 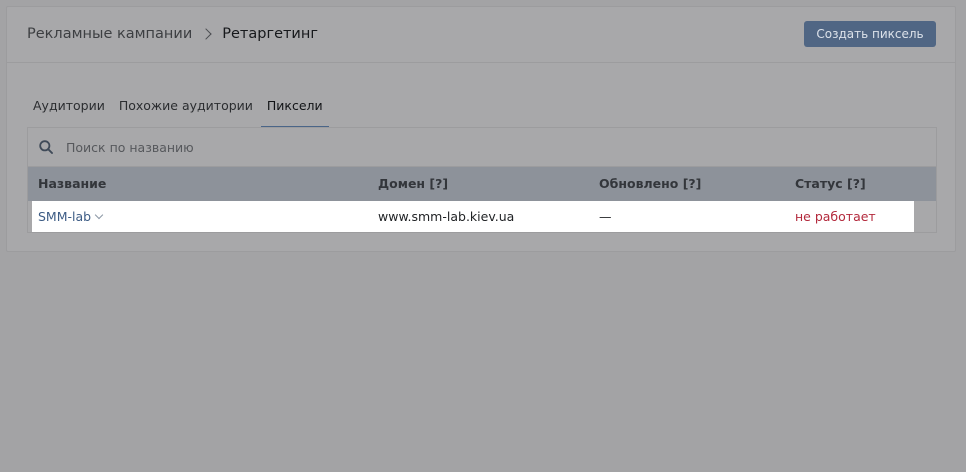 I want to click on tab-audiences: Аудитории, so click(x=69, y=111).